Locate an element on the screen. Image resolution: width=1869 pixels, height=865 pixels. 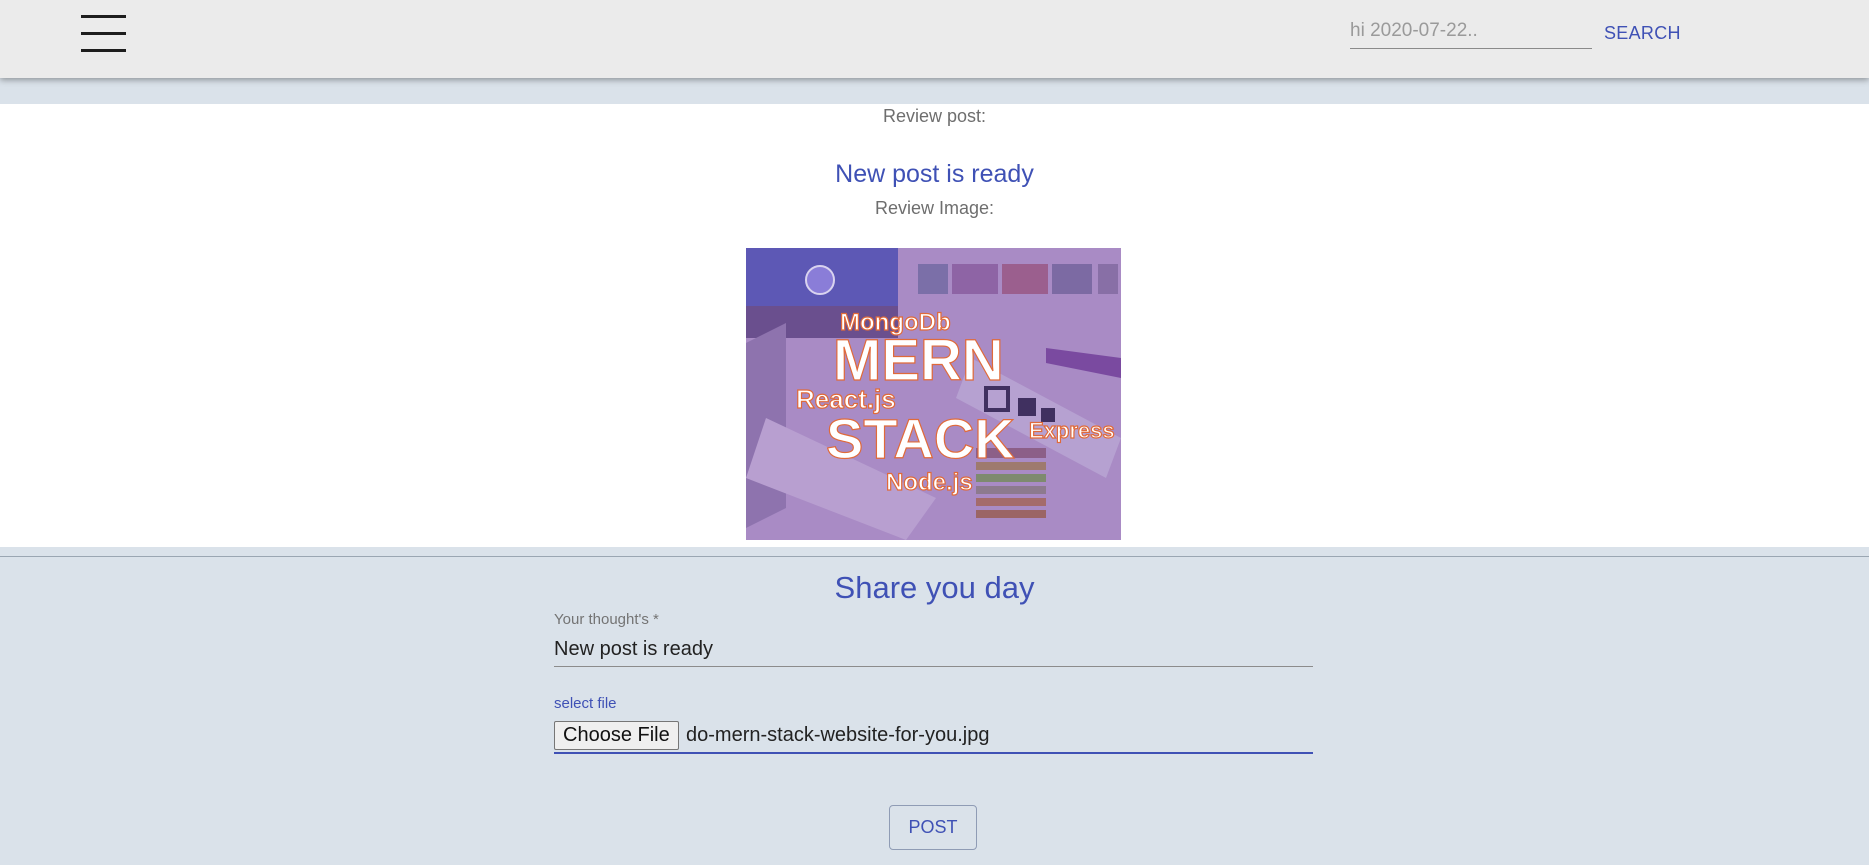
review-image-label: Review Image: is located at coordinates (934, 208).